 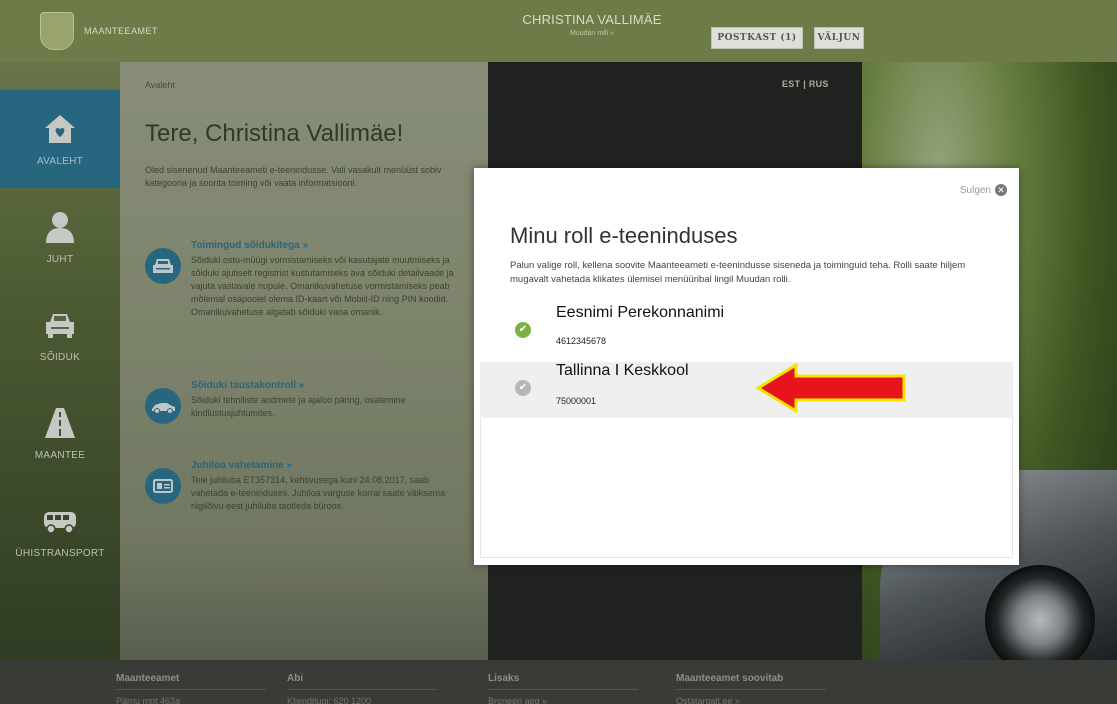 What do you see at coordinates (576, 401) in the screenshot?
I see `role-code: 75000001` at bounding box center [576, 401].